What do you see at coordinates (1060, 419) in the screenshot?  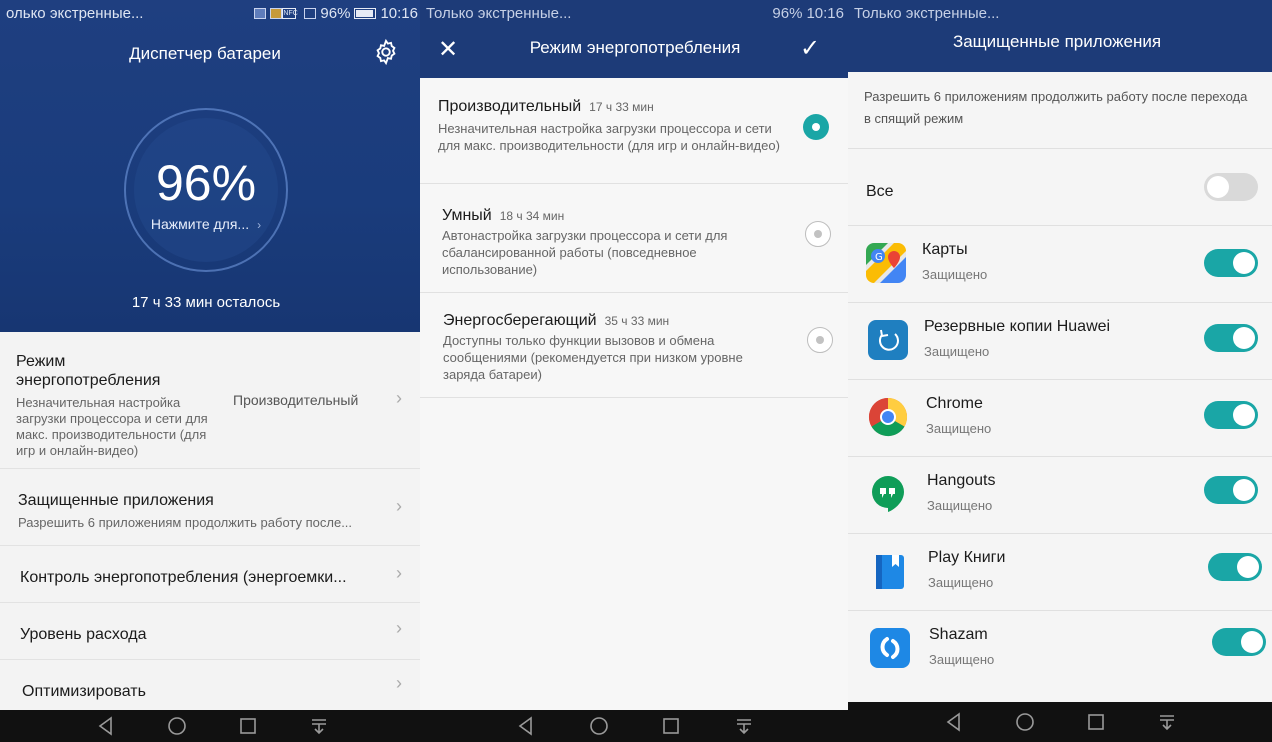 I see `app-row-chrome: Chrome Защищено` at bounding box center [1060, 419].